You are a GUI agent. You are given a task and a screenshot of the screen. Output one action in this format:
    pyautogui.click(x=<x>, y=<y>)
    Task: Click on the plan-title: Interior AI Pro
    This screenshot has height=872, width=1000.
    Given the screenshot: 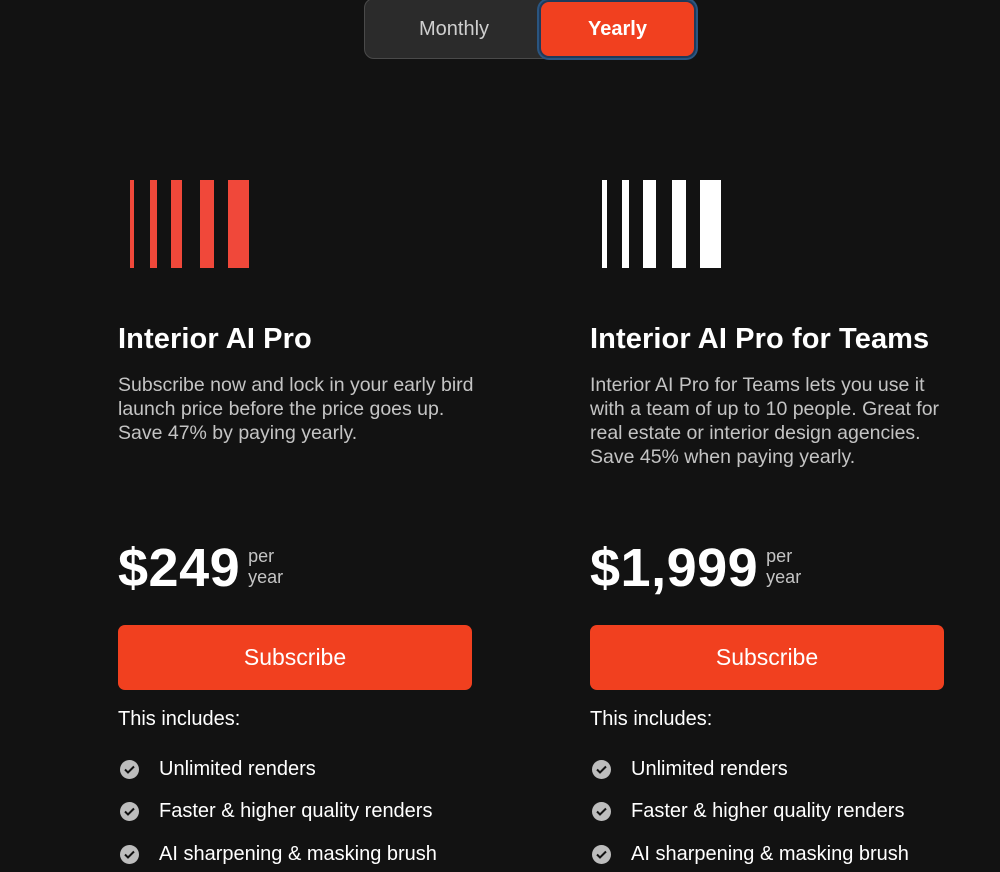 What is the action you would take?
    pyautogui.click(x=215, y=339)
    